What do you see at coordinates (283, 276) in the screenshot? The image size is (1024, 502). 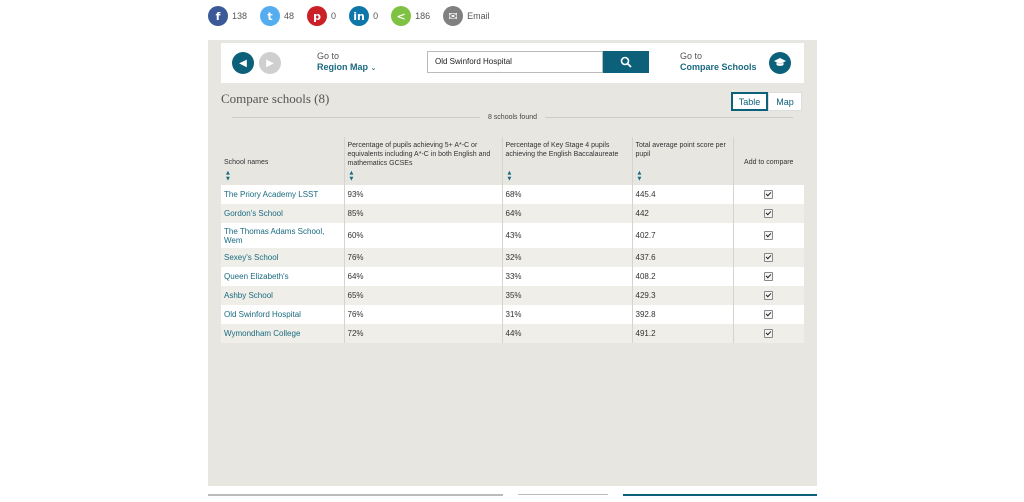 I see `school-name-link: Queen Elizabeth's` at bounding box center [283, 276].